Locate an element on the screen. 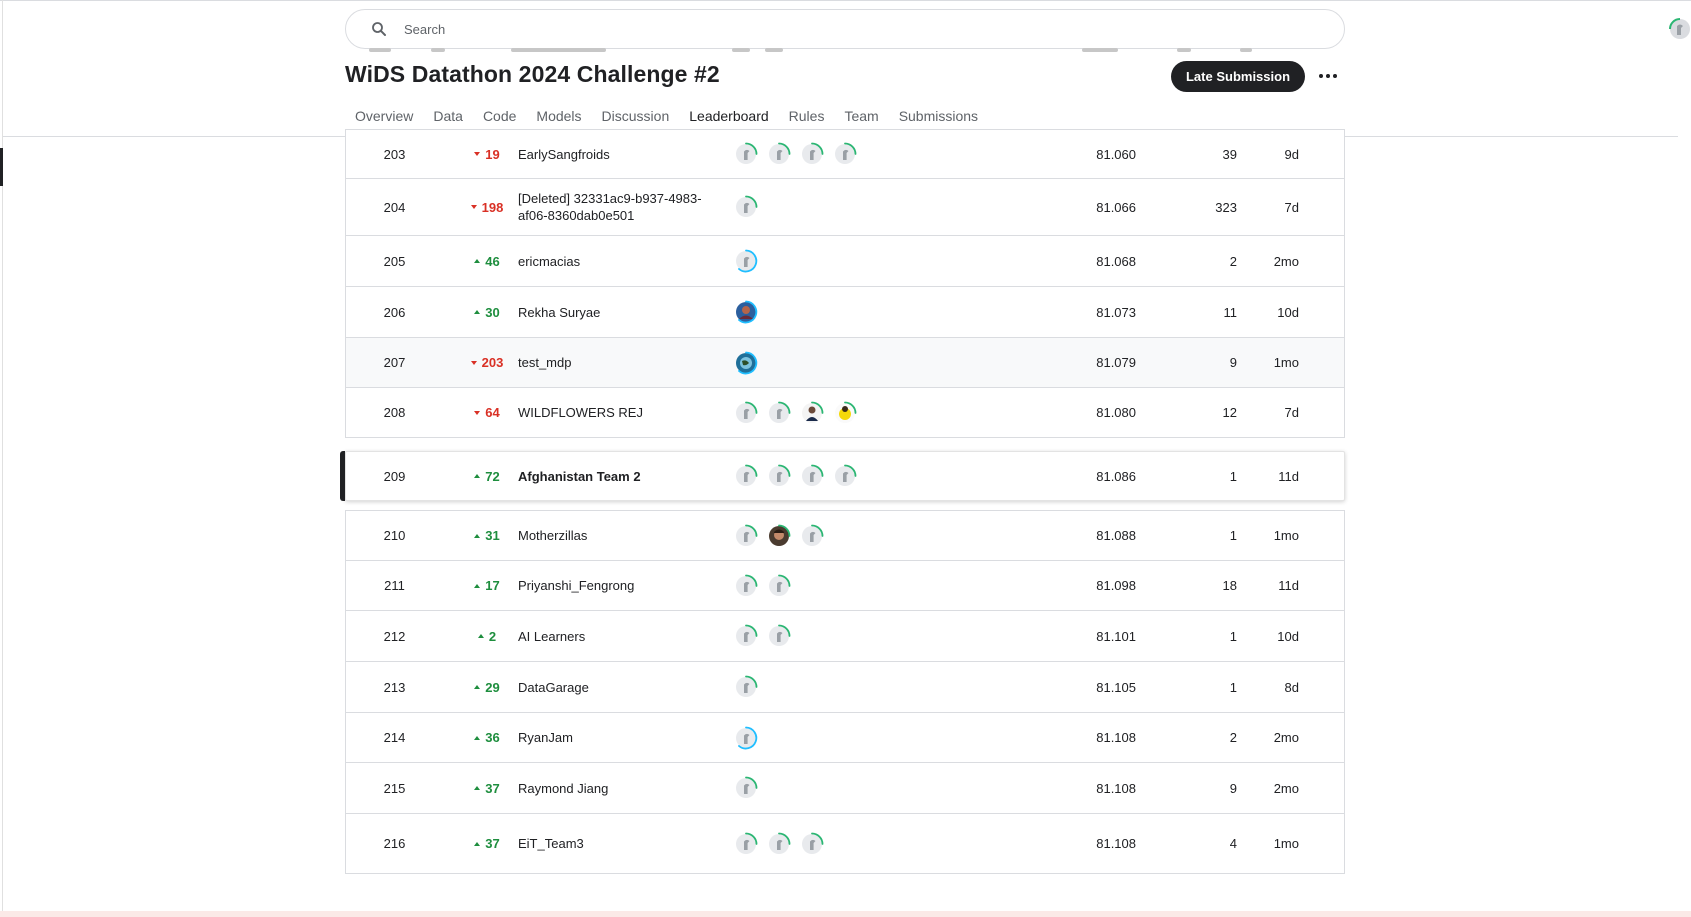 This screenshot has width=1691, height=917. score-cell: 81.088 is located at coordinates (1116, 535).